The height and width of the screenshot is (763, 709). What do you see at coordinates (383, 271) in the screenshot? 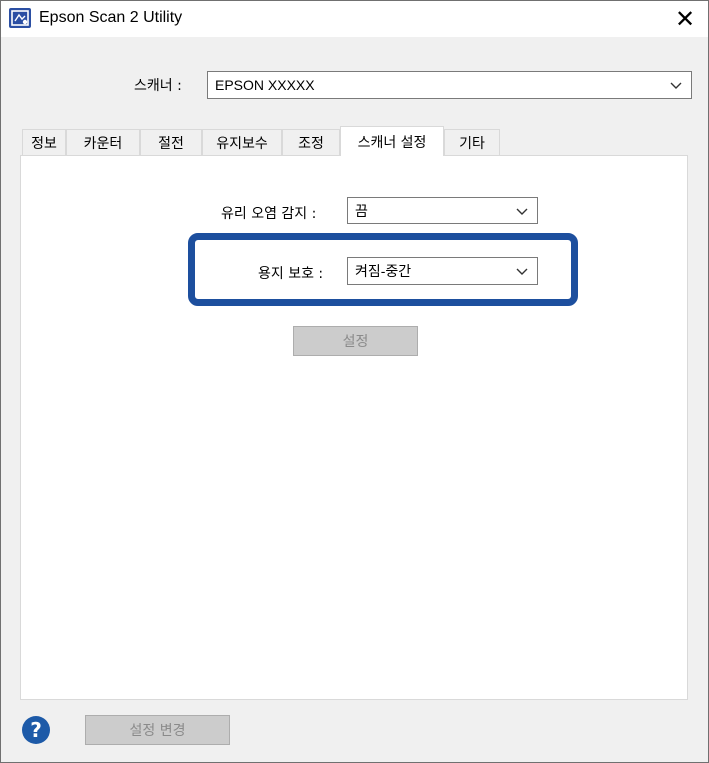
I see `paper-protection-value: 켜짐-중간` at bounding box center [383, 271].